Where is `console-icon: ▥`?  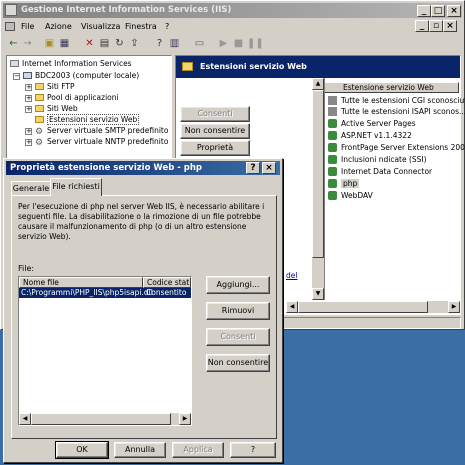
console-icon: ▥ is located at coordinates (174, 43).